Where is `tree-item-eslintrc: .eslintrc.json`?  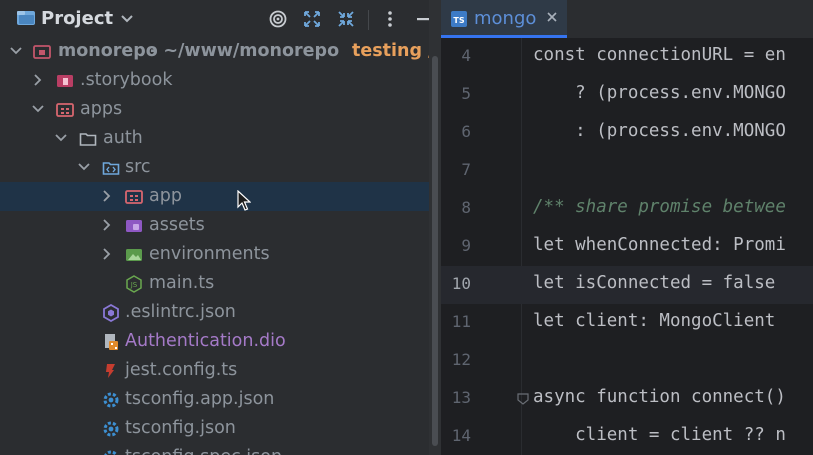 tree-item-eslintrc: .eslintrc.json is located at coordinates (220, 312).